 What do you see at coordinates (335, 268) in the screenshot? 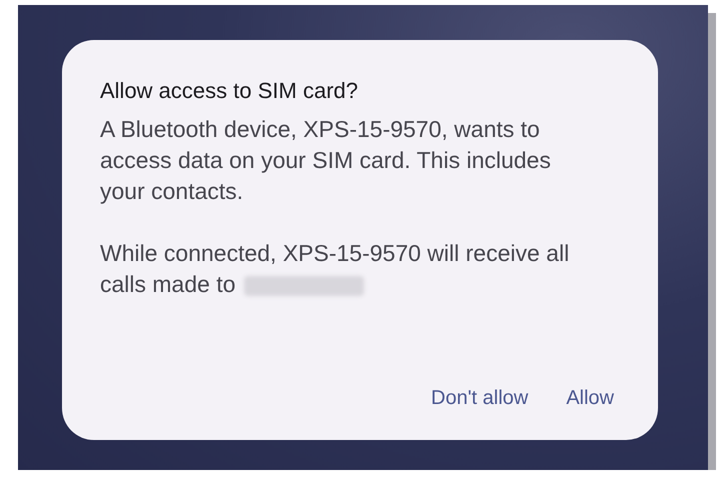
I see `dialog-message: While connected, XPS-15-9570 will receive all calls made to` at bounding box center [335, 268].